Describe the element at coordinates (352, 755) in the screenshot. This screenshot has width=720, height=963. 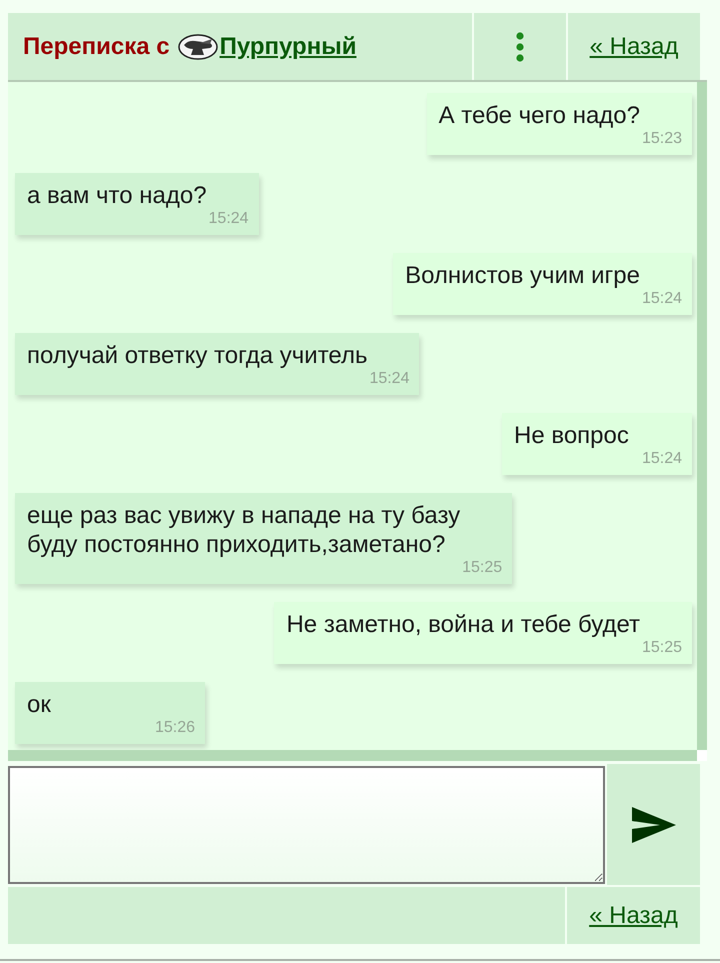
I see `horizontal-scrollbar` at that location.